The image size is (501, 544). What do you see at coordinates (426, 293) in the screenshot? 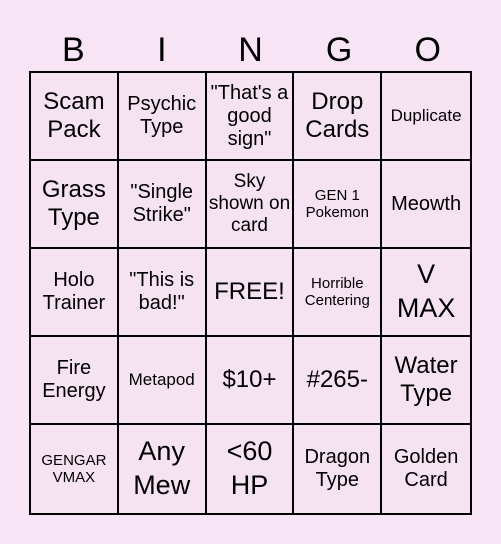
I see `bingo-cell: V MAX` at bounding box center [426, 293].